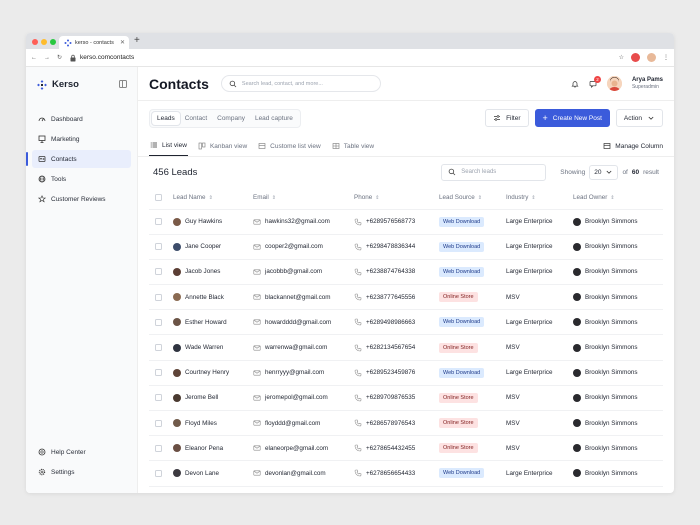 Image resolution: width=700 pixels, height=525 pixels. I want to click on lead-name: Floyd Miles, so click(201, 423).